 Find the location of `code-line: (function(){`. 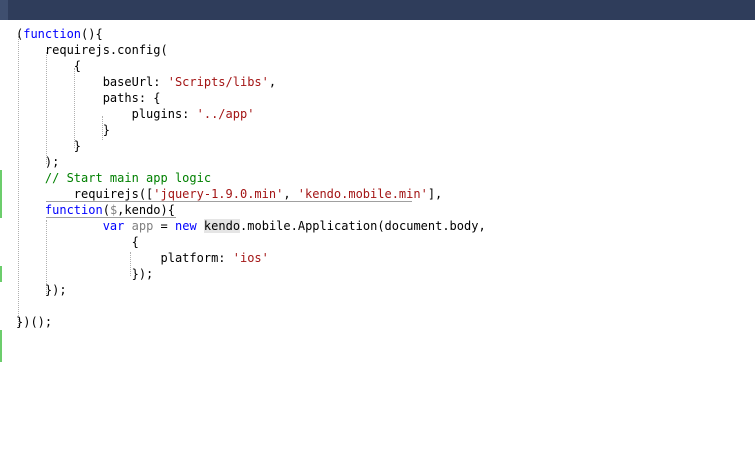

code-line: (function(){ is located at coordinates (59, 34).